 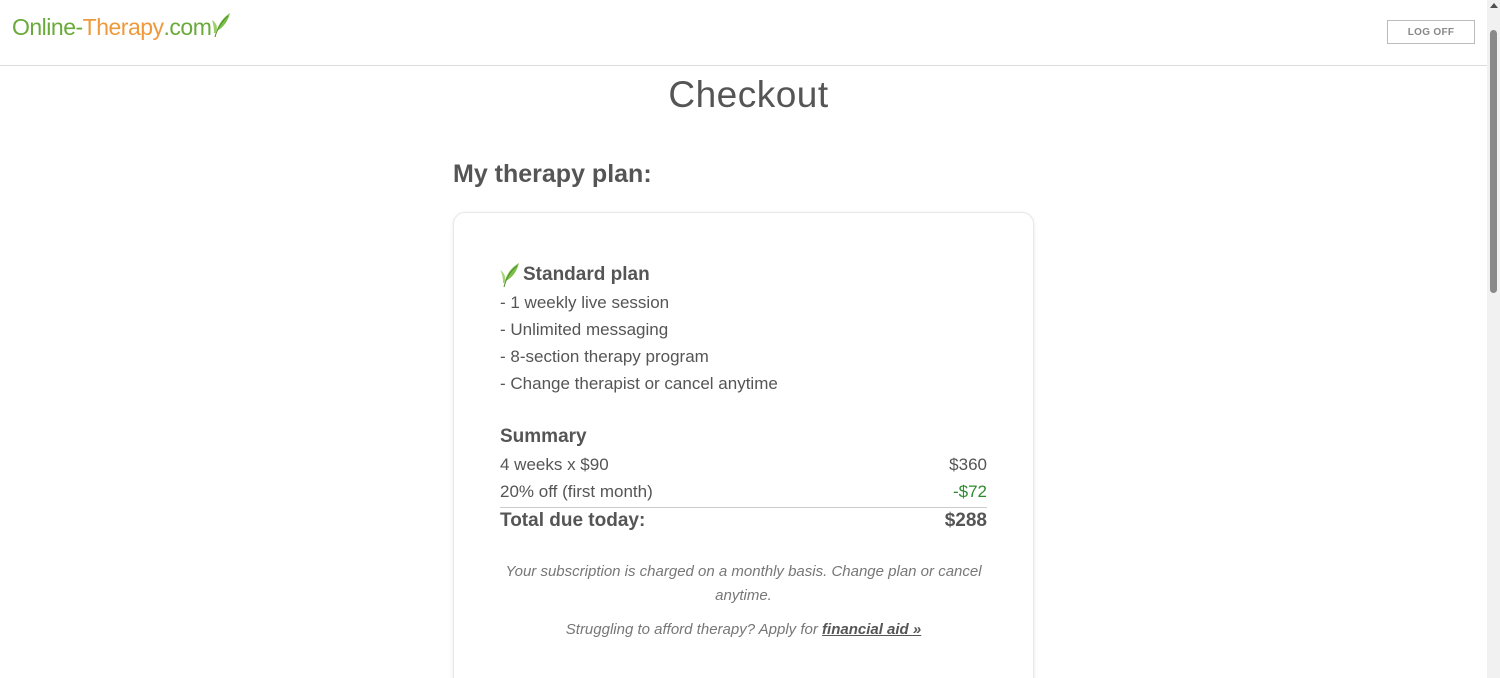 I want to click on plan-name: Standard plan, so click(x=586, y=274).